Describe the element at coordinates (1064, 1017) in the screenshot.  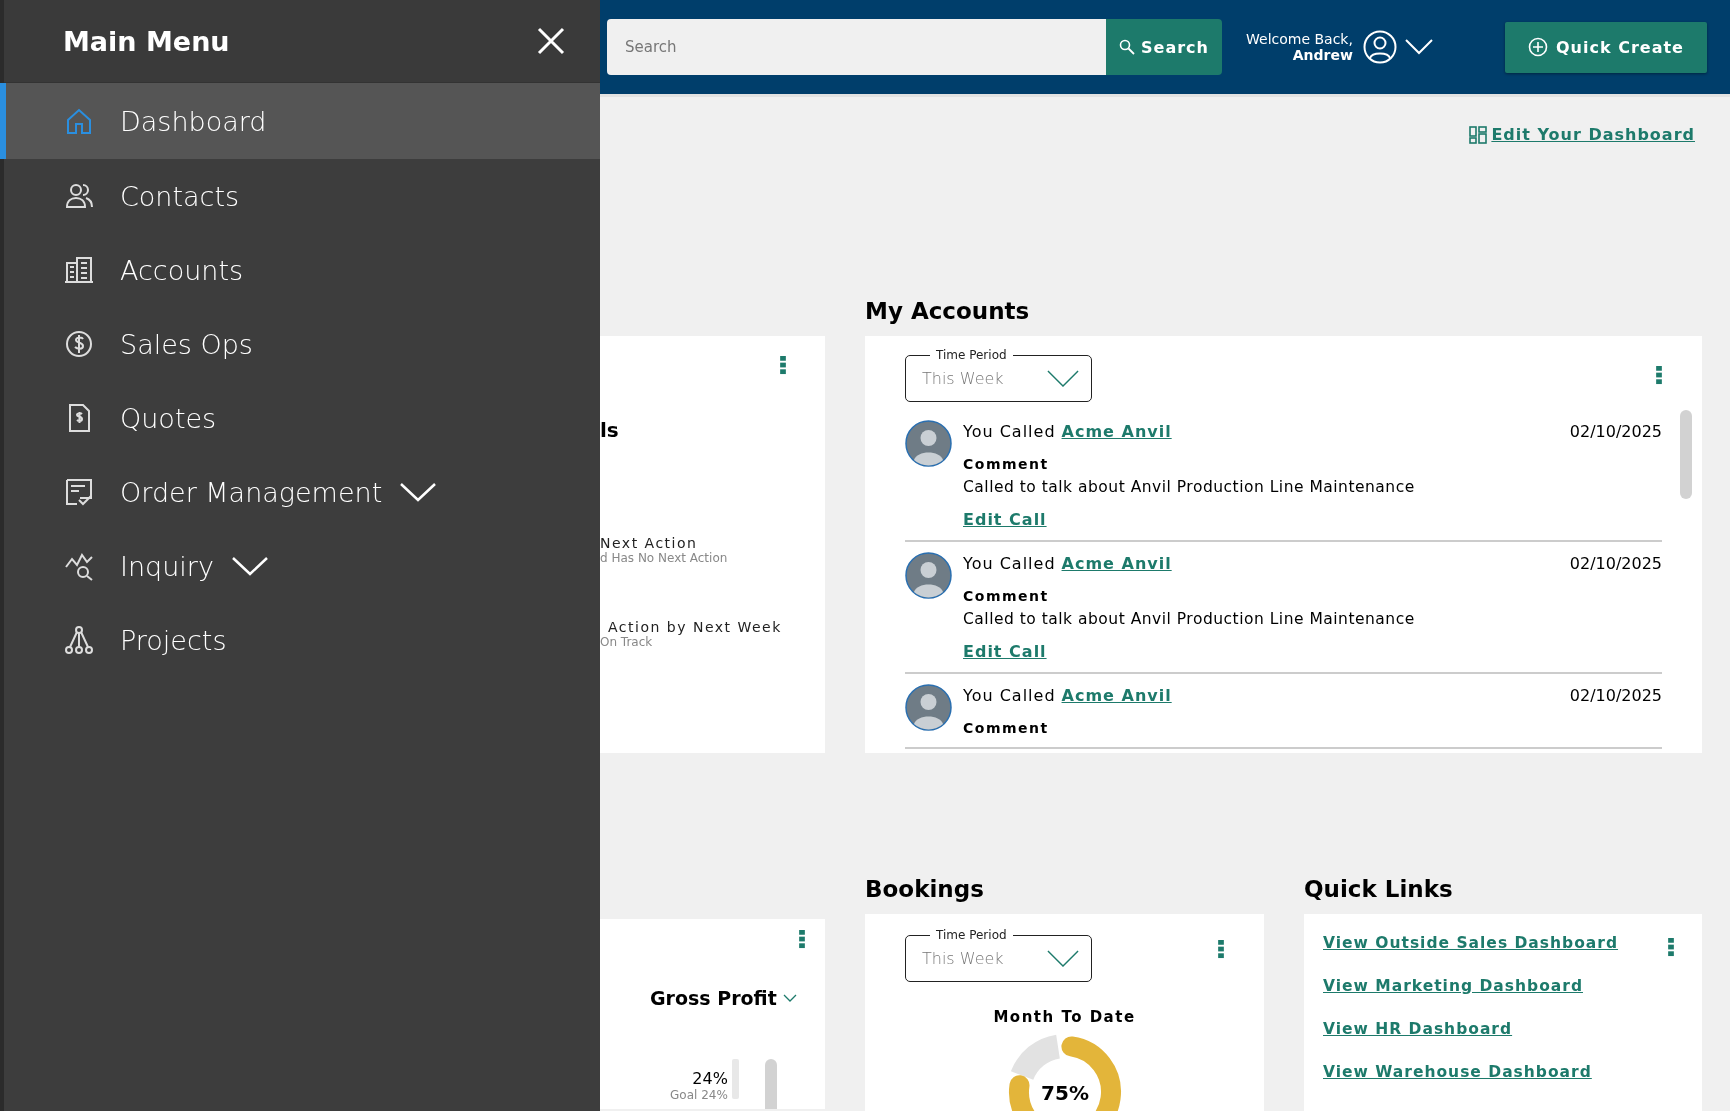
I see `gauge-title: Month To Date` at that location.